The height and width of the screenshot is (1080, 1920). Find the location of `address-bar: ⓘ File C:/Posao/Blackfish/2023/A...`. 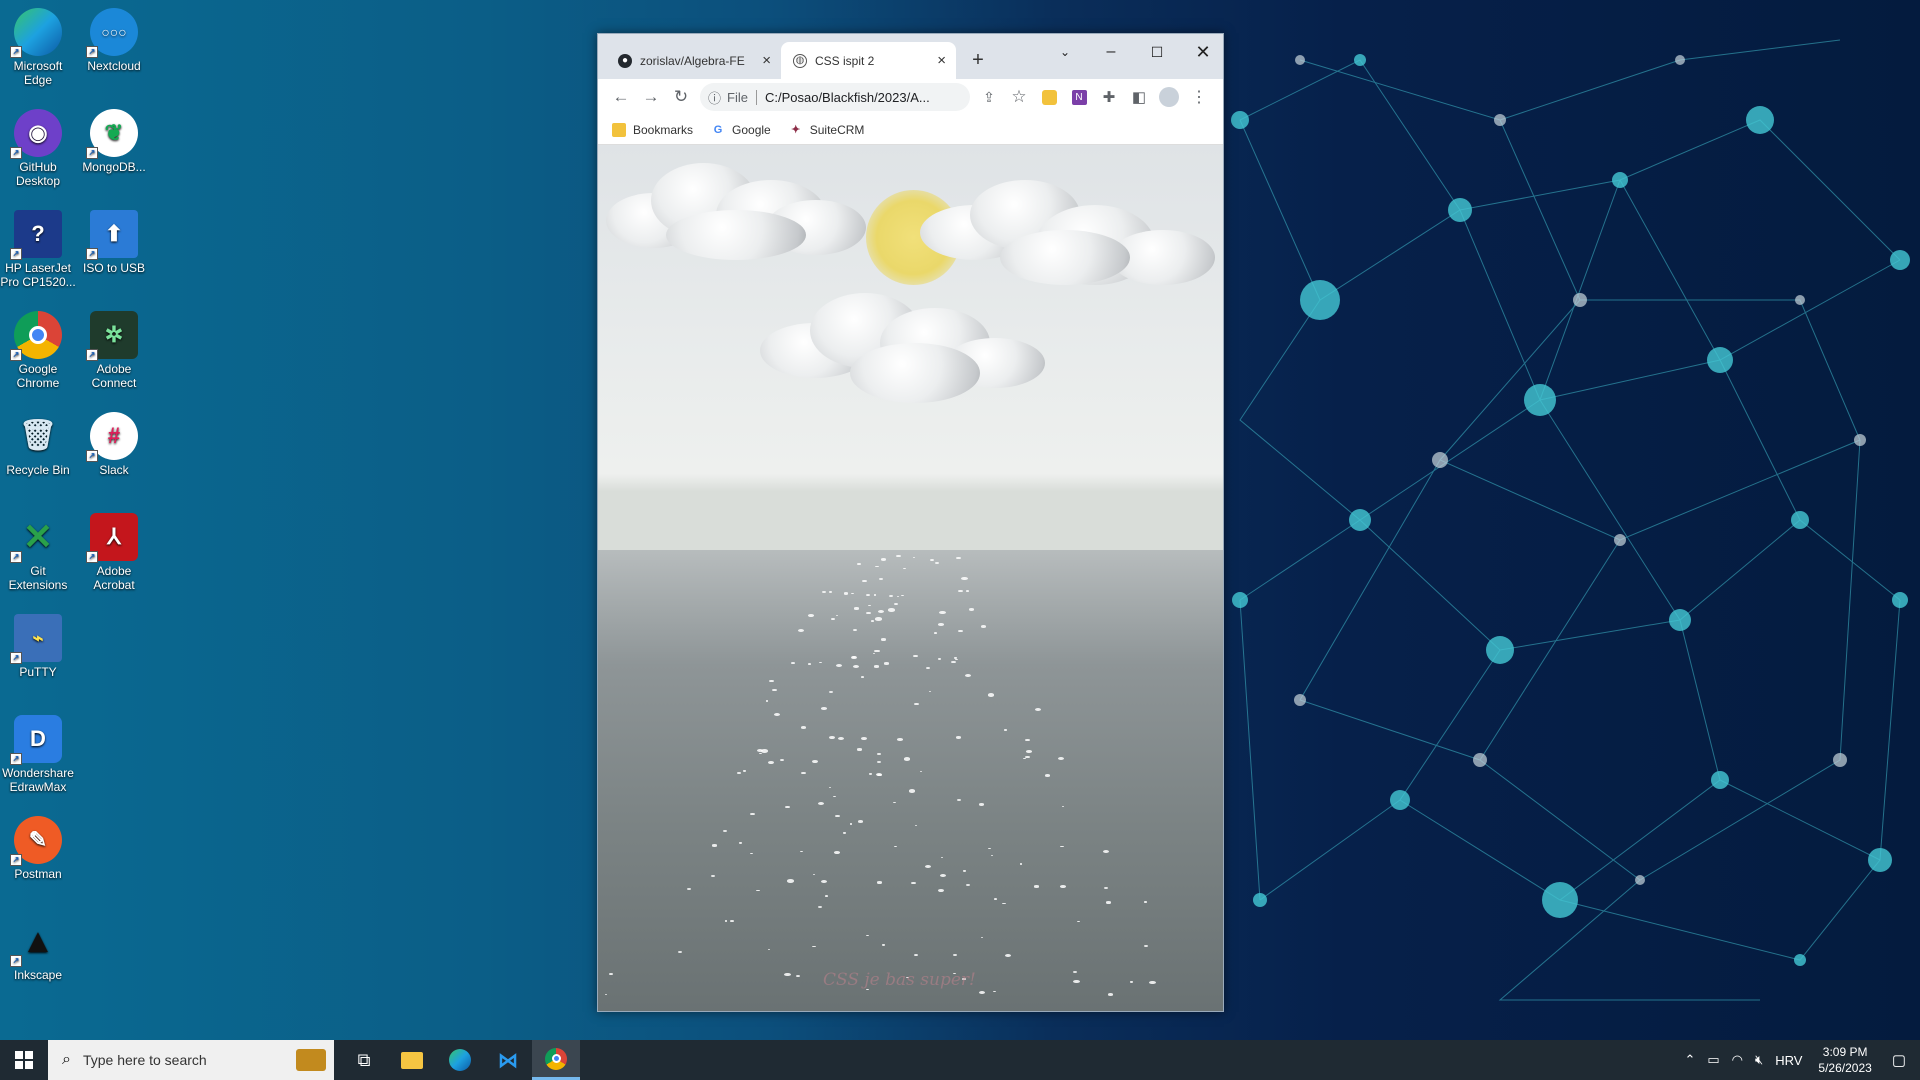

address-bar: ⓘ File C:/Posao/Blackfish/2023/A... is located at coordinates (835, 97).